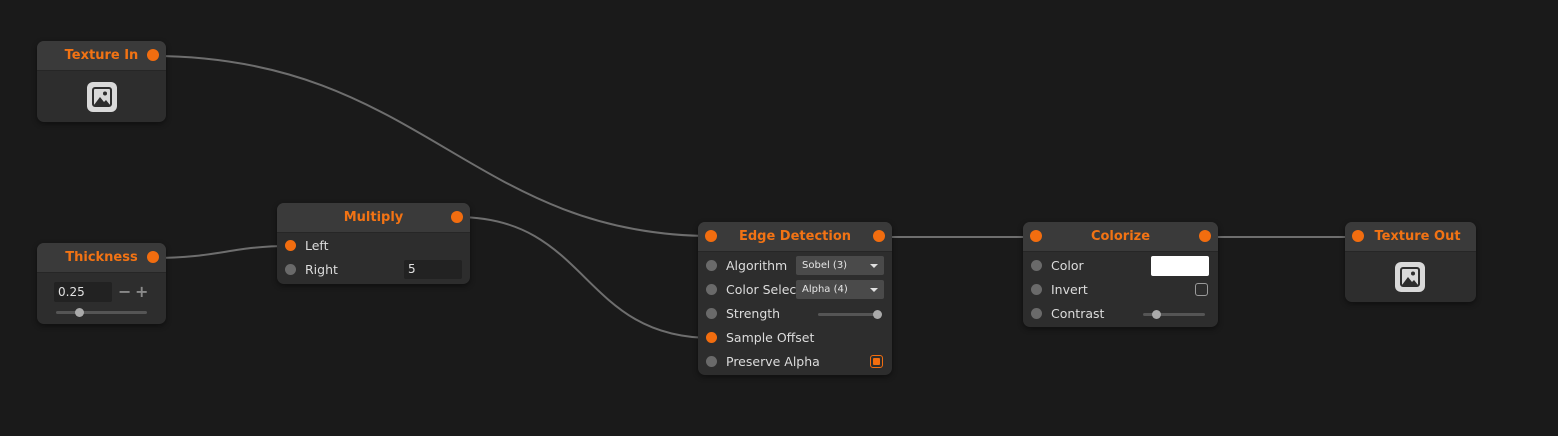 Image resolution: width=1558 pixels, height=436 pixels. Describe the element at coordinates (141, 292) in the screenshot. I see `increment-button: +` at that location.